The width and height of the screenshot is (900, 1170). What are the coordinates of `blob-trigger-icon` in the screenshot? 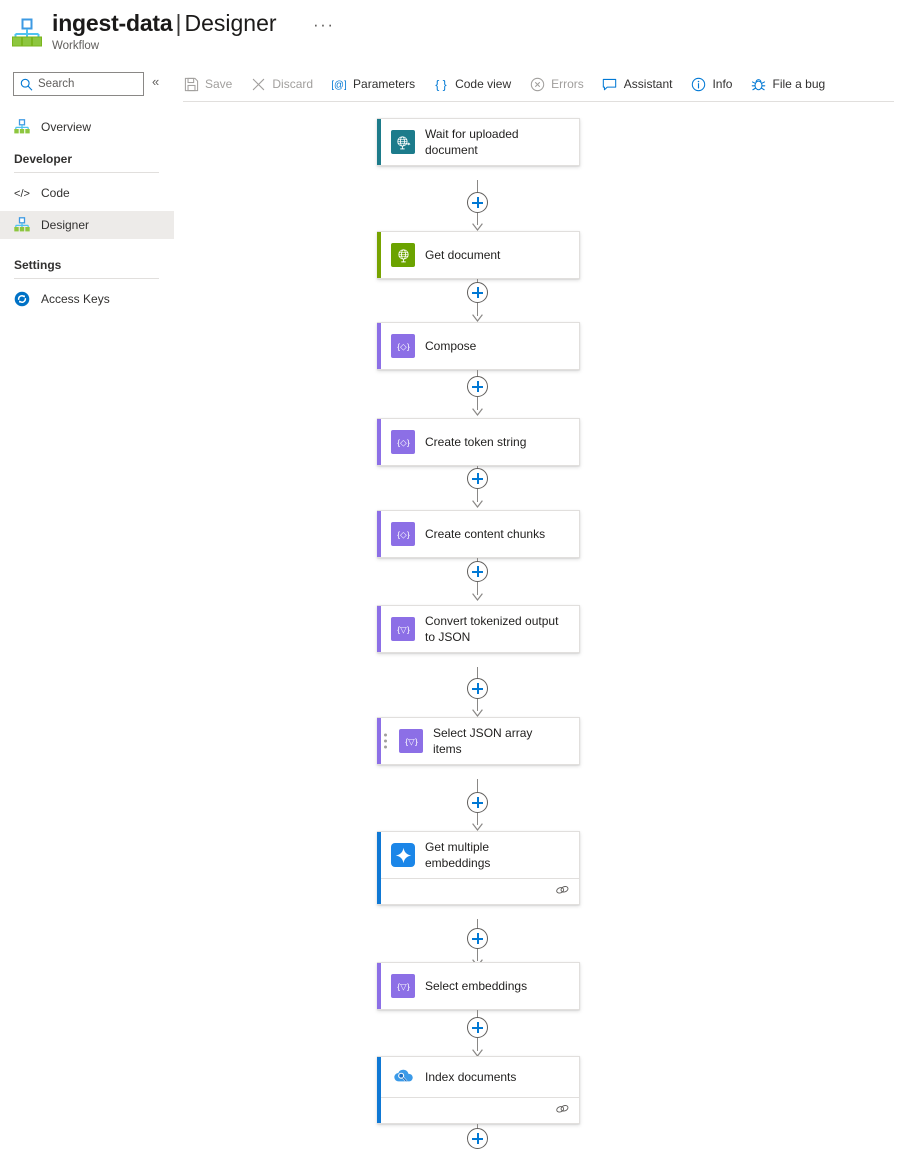 It's located at (403, 142).